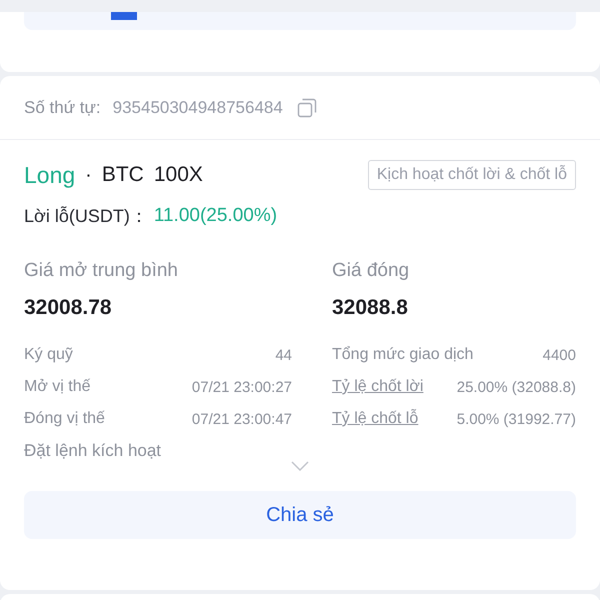  I want to click on leverage: 100X, so click(178, 175).